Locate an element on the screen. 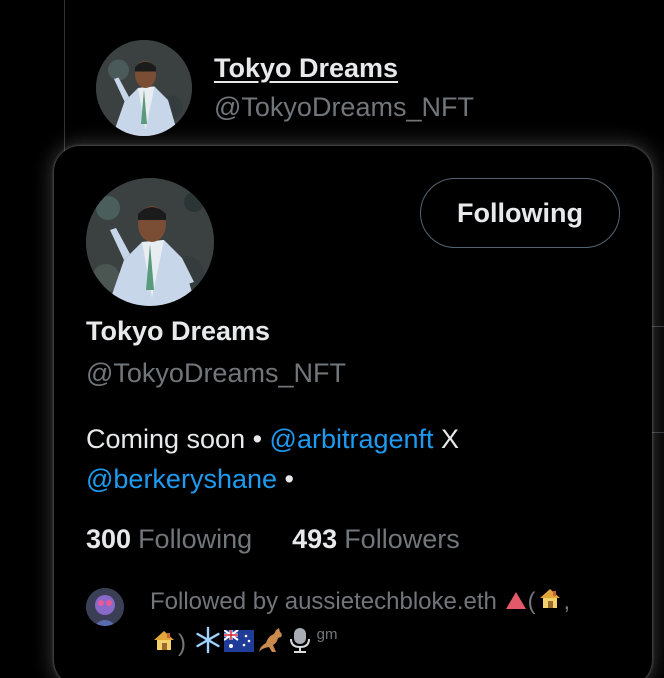 The width and height of the screenshot is (664, 678). following-count-link: 300 Following is located at coordinates (169, 539).